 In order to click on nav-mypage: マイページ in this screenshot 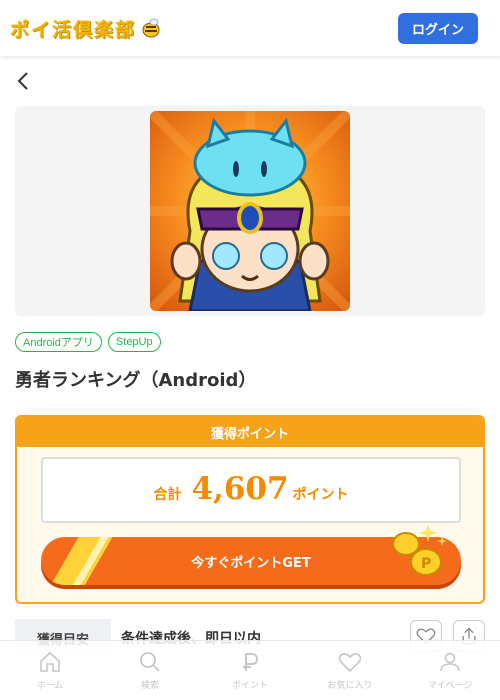, I will do `click(450, 670)`.